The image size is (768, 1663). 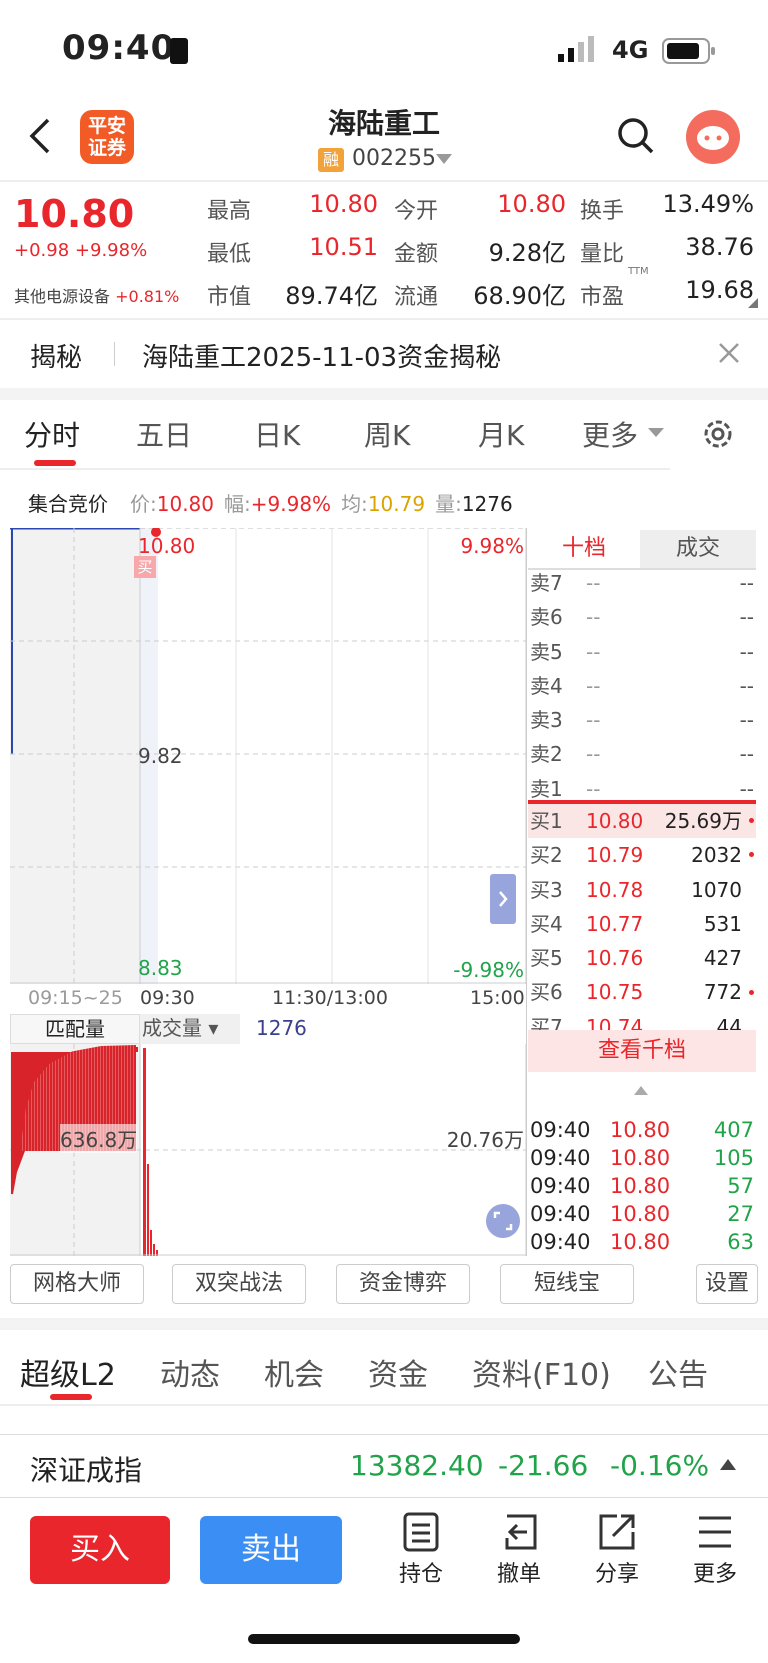 I want to click on tab-dynamic: 动态, so click(x=190, y=1372).